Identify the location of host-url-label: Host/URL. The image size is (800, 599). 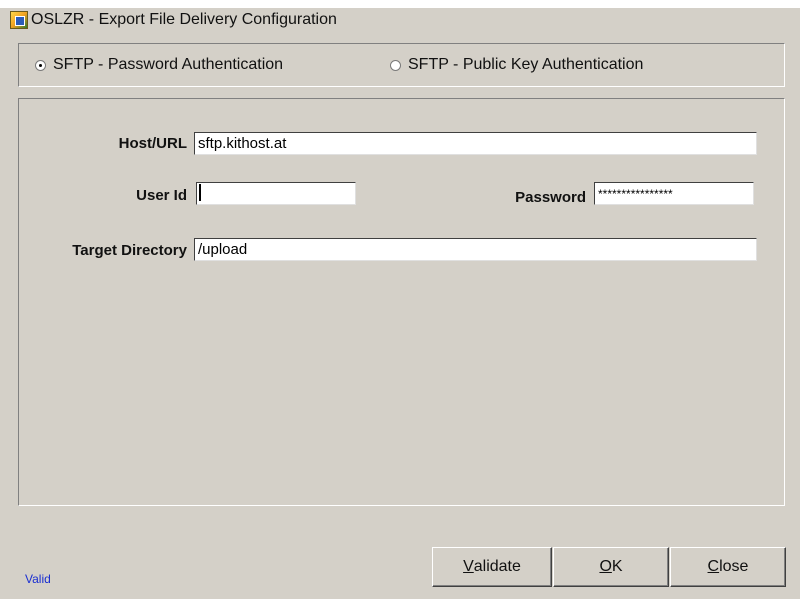
(152, 143).